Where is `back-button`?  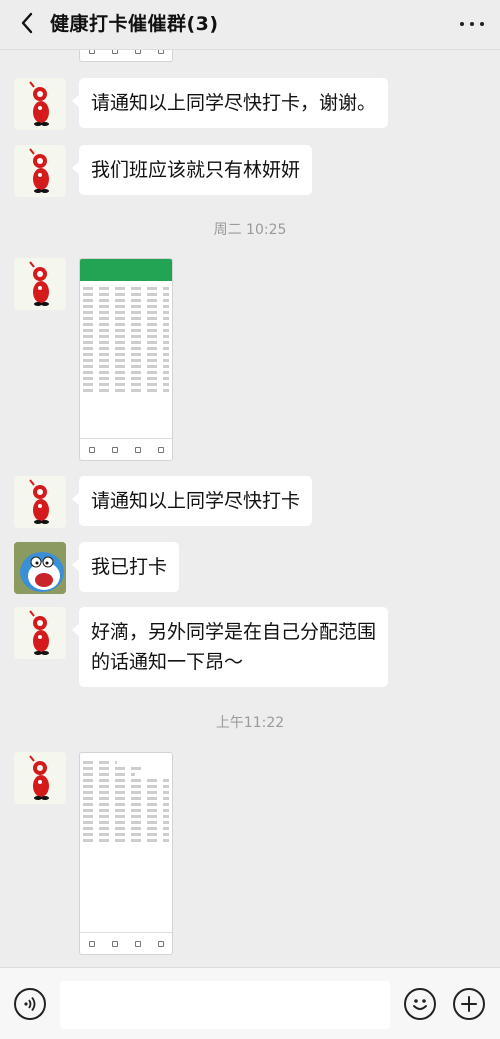
back-button is located at coordinates (27, 23).